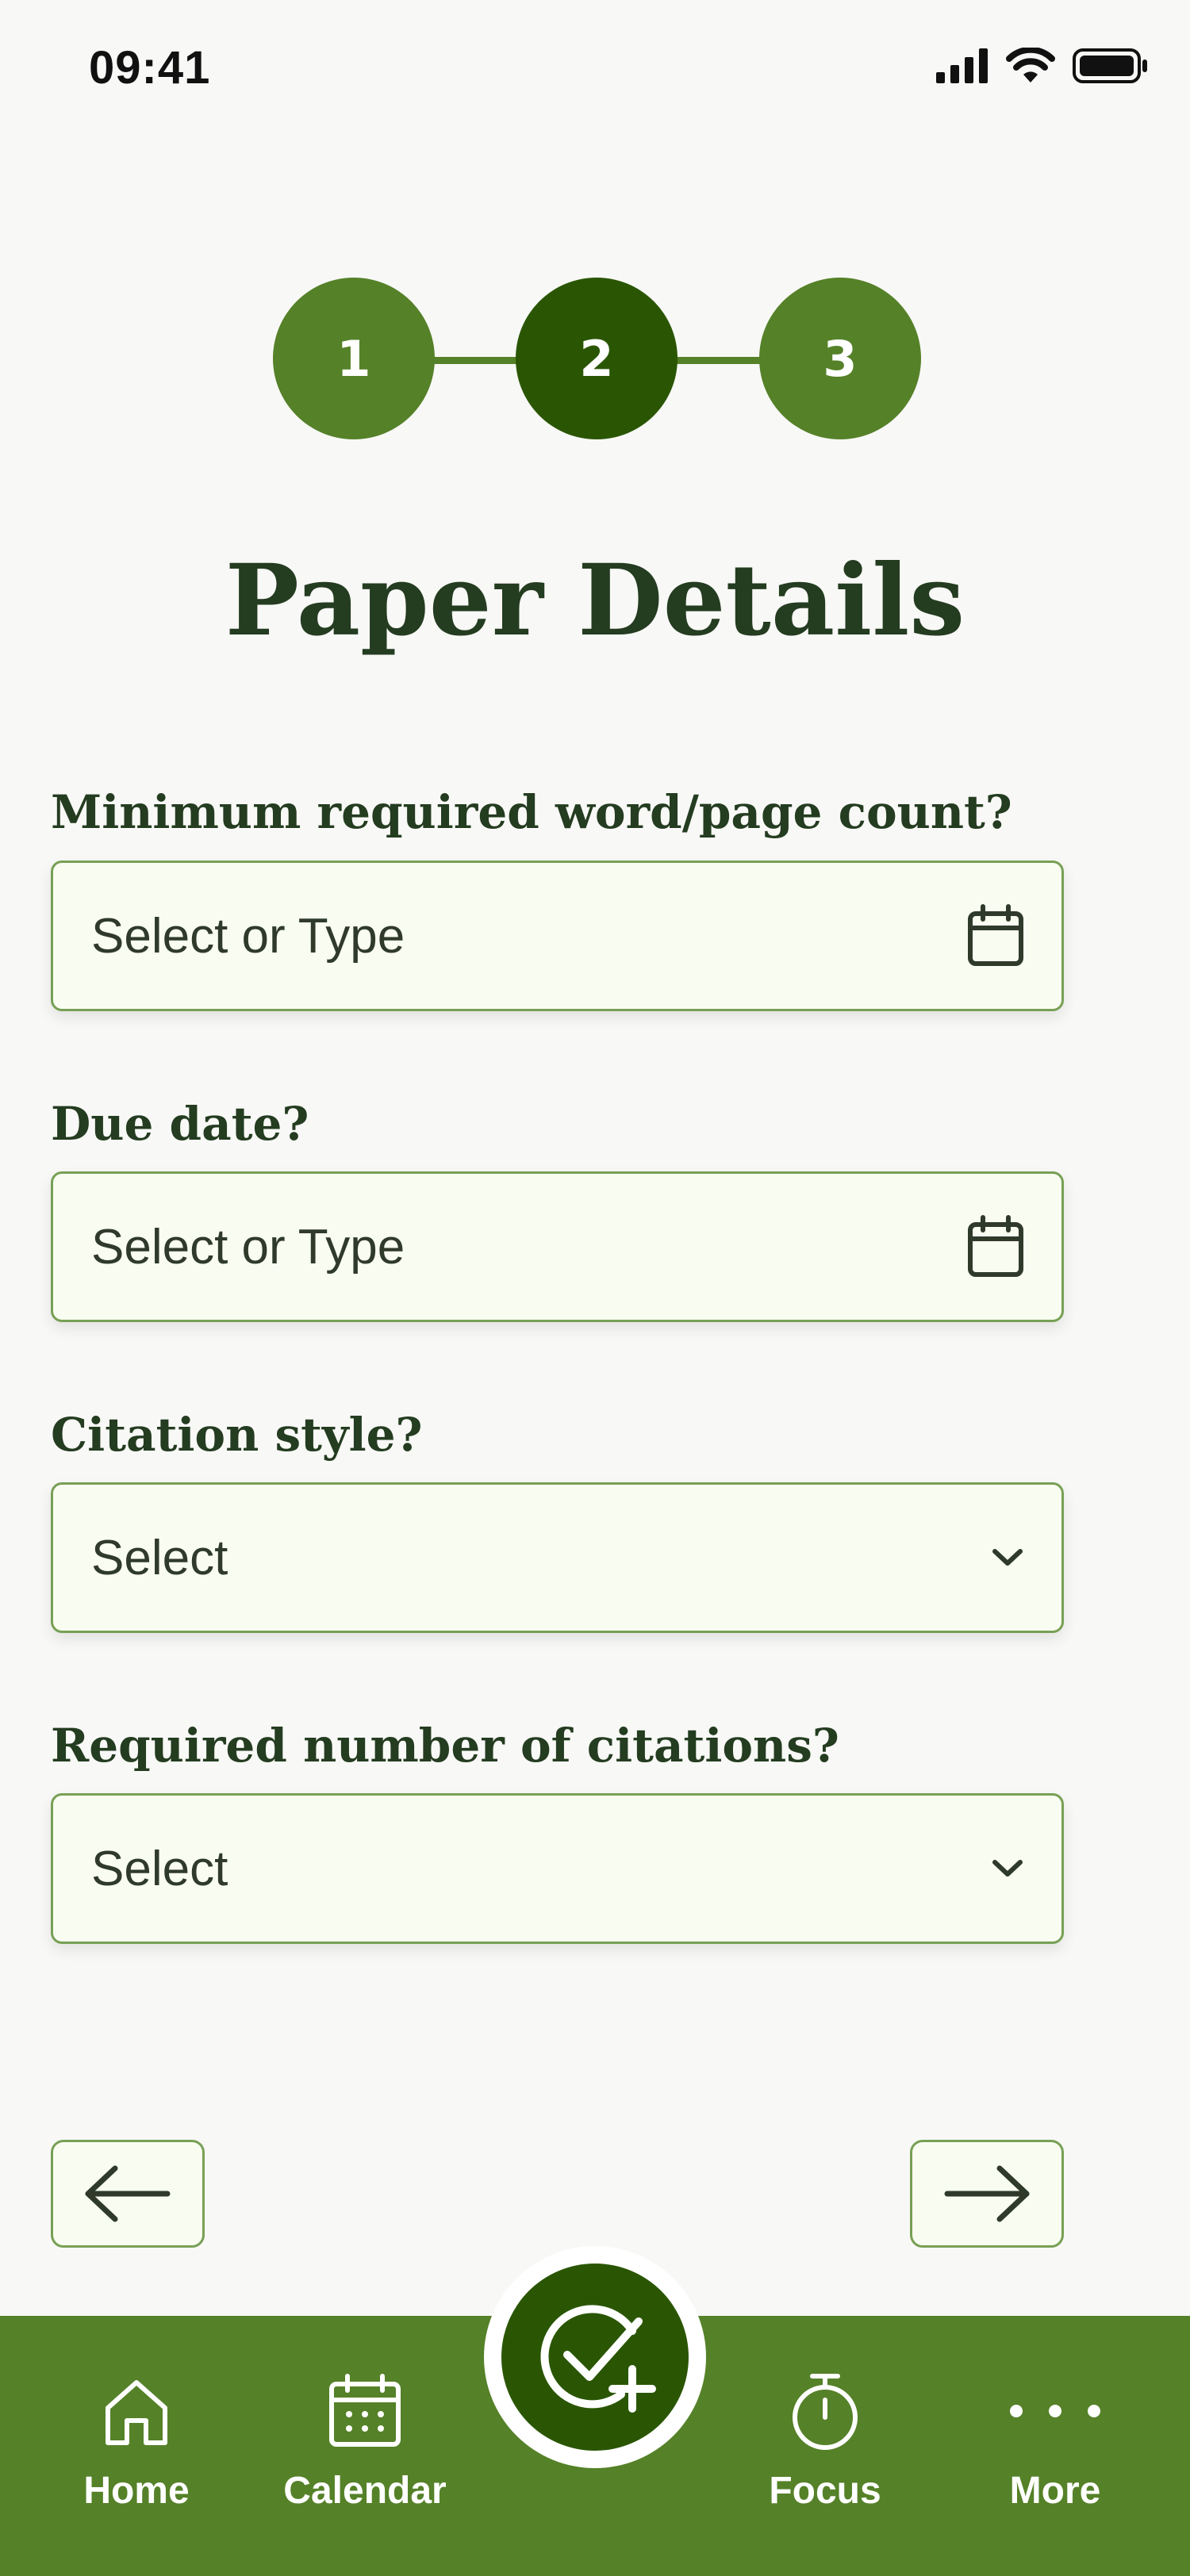  What do you see at coordinates (557, 1869) in the screenshot?
I see `citation-count-select: Select` at bounding box center [557, 1869].